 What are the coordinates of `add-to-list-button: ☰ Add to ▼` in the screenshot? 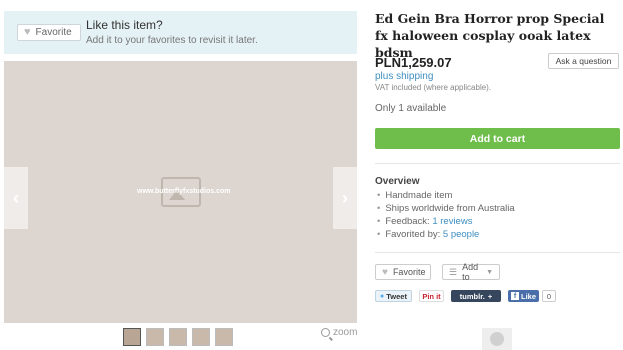 It's located at (471, 272).